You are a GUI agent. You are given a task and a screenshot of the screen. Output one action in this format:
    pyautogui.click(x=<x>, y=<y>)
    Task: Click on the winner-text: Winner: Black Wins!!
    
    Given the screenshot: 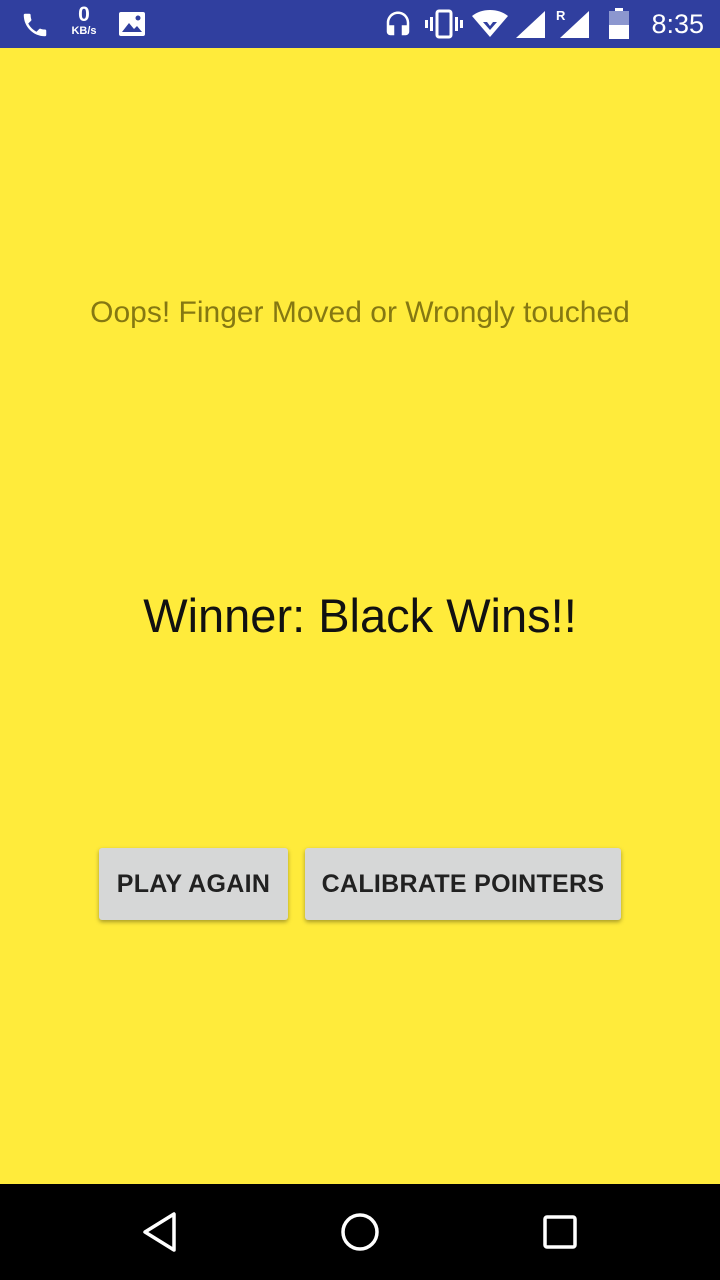 What is the action you would take?
    pyautogui.click(x=360, y=615)
    